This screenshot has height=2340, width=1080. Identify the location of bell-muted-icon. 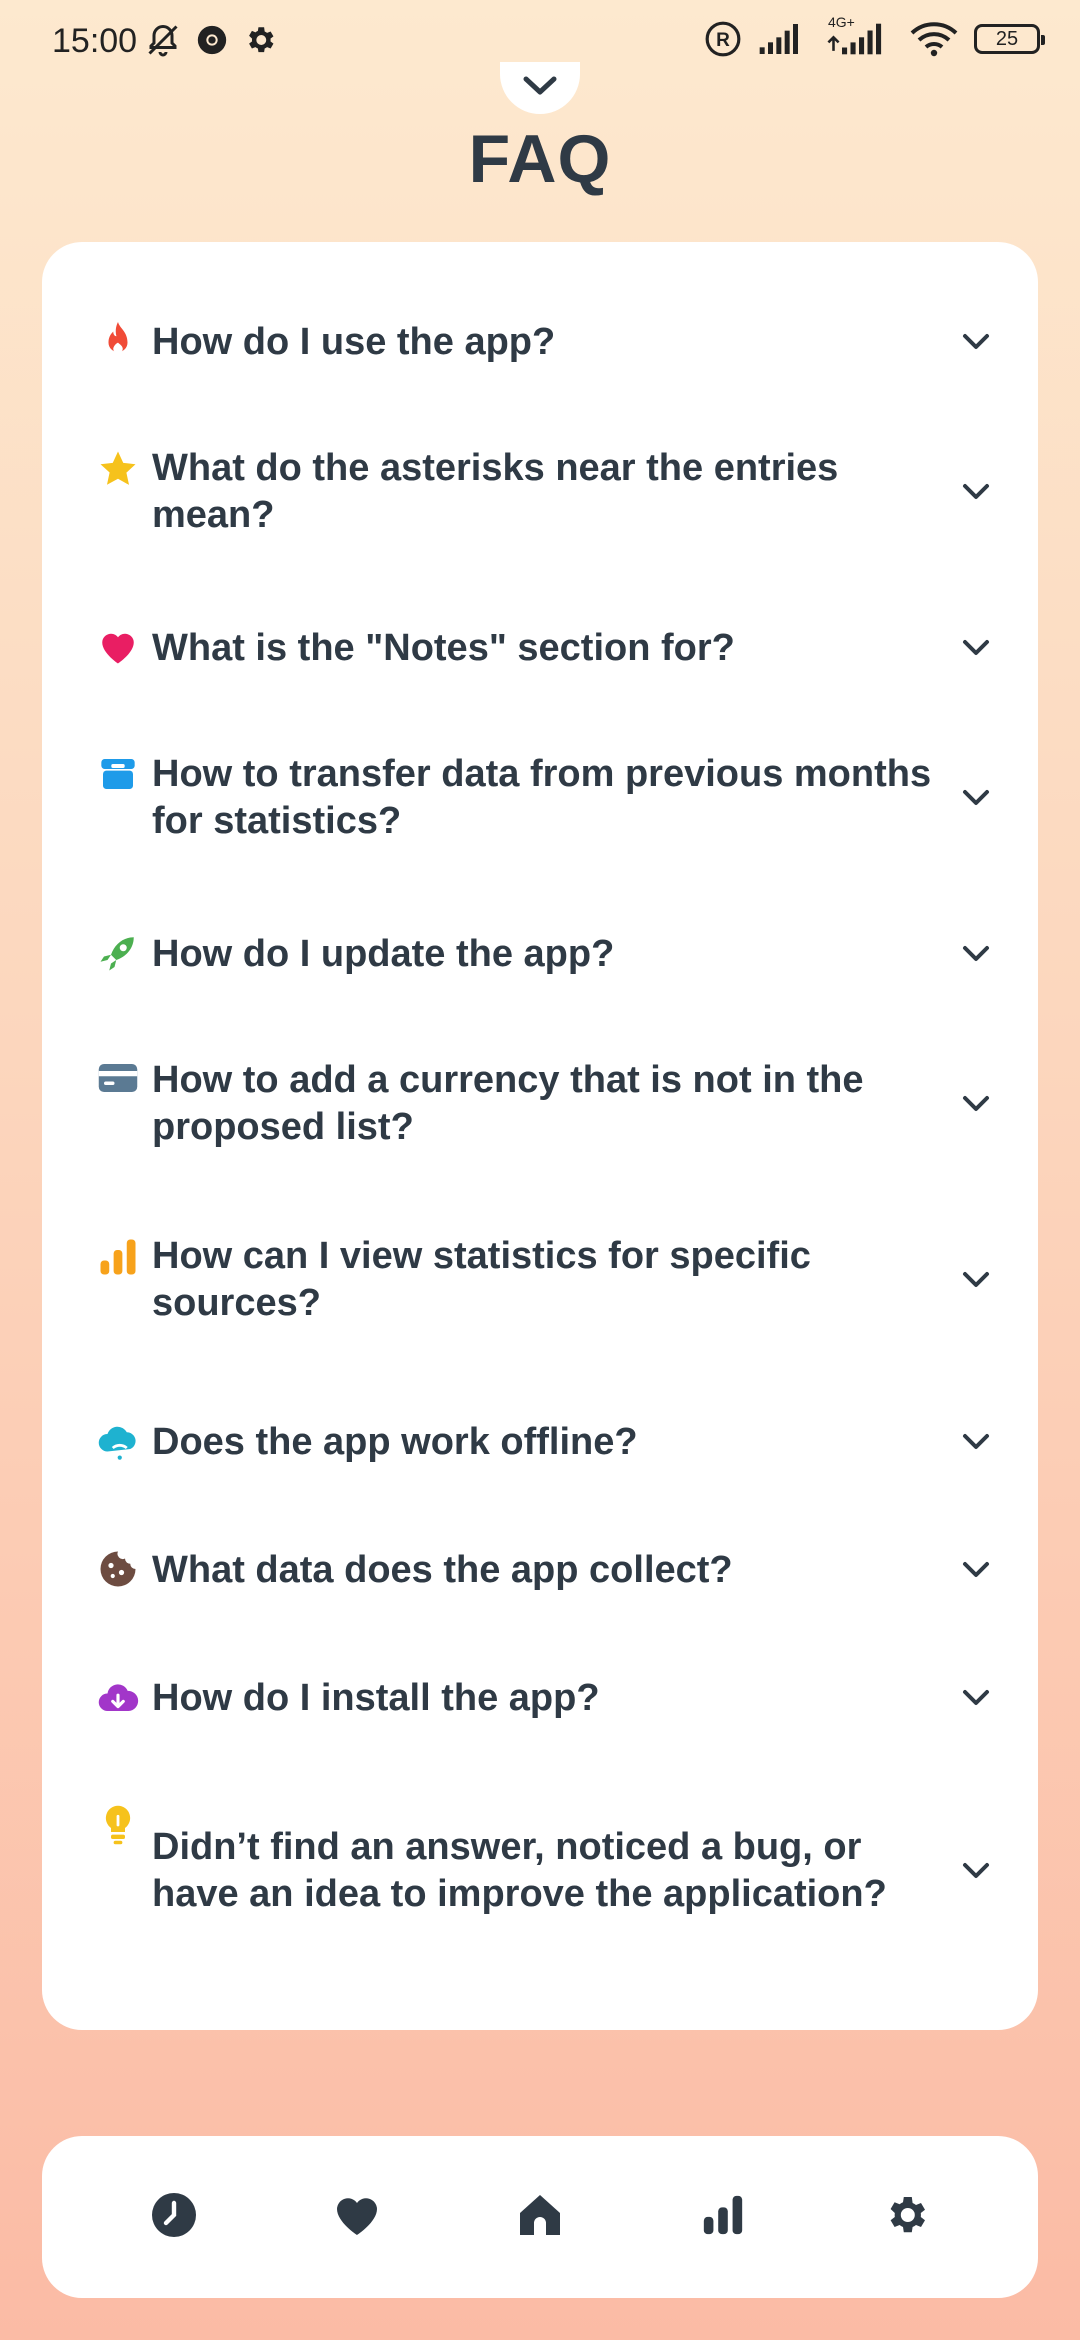
(163, 40).